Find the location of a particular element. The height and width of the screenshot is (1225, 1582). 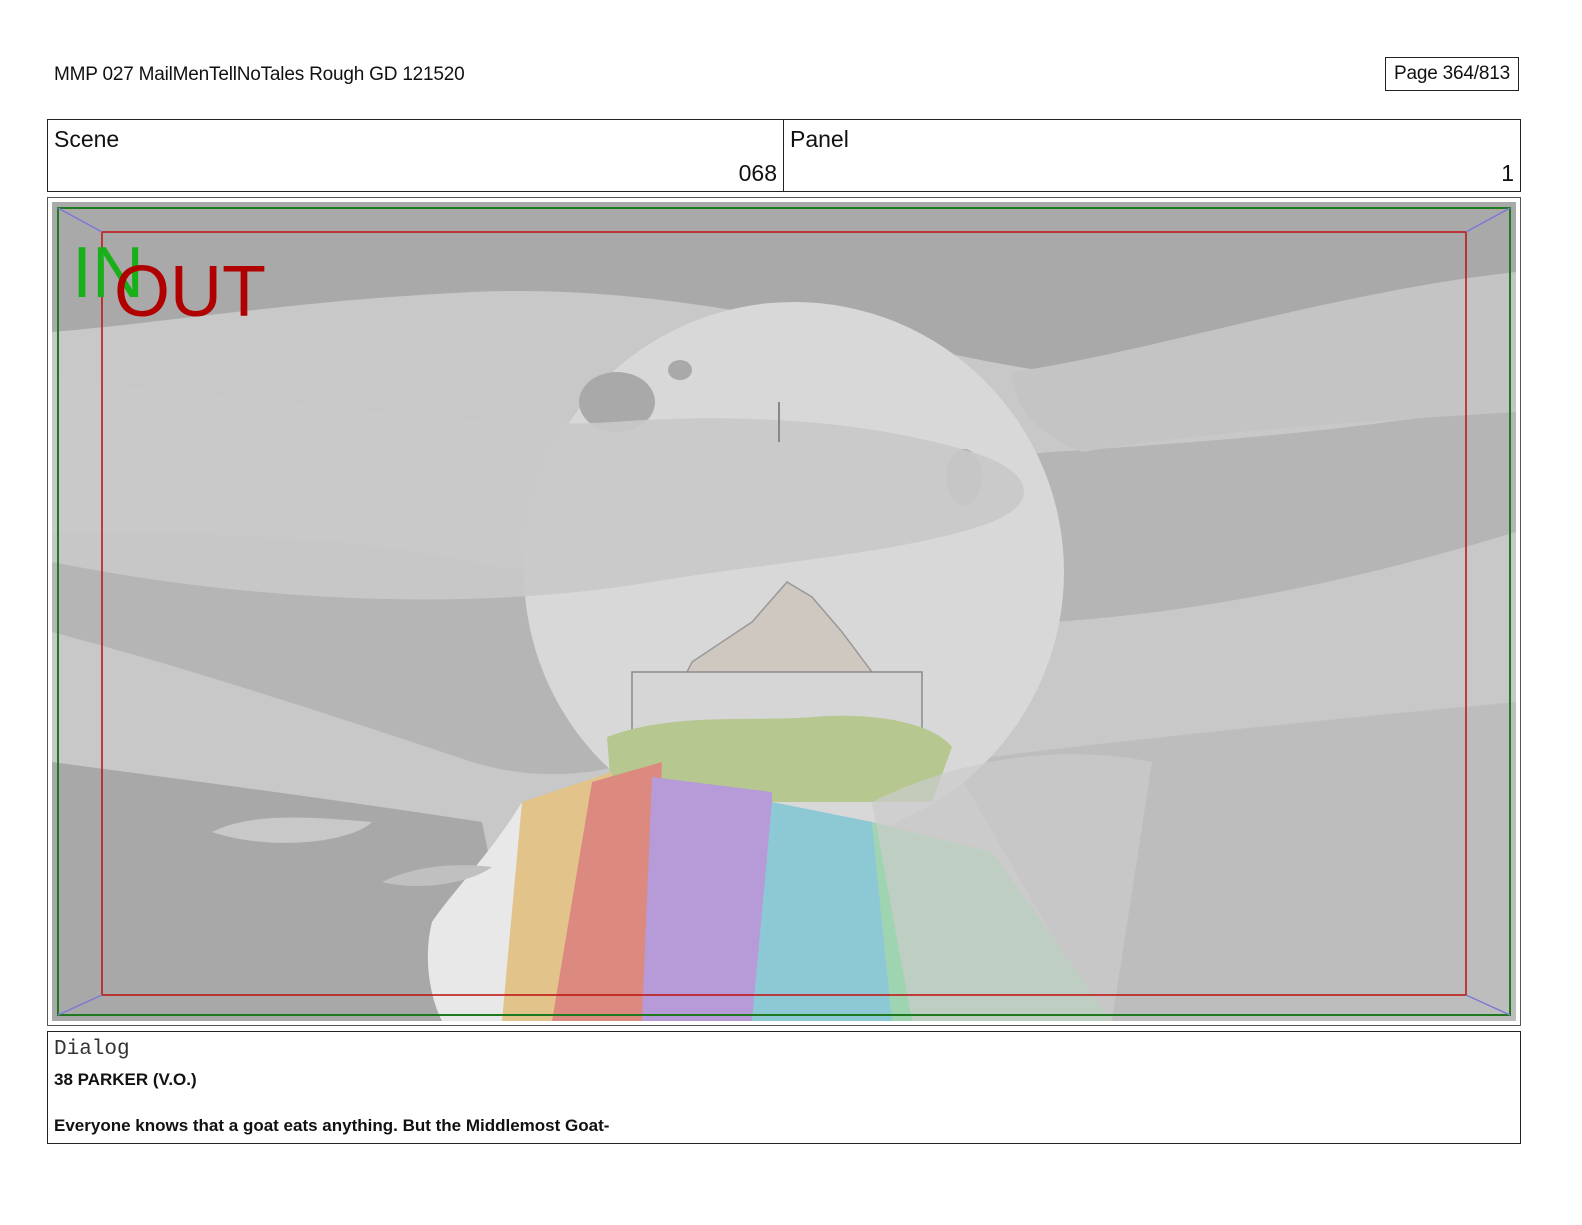

panel-cell: Panel 1 is located at coordinates (1152, 155).